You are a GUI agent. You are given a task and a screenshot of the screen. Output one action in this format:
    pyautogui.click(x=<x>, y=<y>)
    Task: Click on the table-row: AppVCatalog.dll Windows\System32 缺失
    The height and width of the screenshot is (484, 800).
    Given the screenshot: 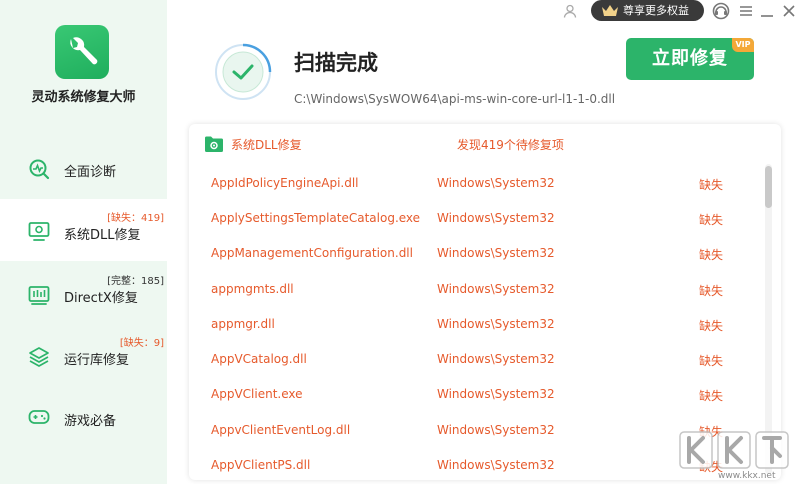 What is the action you would take?
    pyautogui.click(x=474, y=359)
    